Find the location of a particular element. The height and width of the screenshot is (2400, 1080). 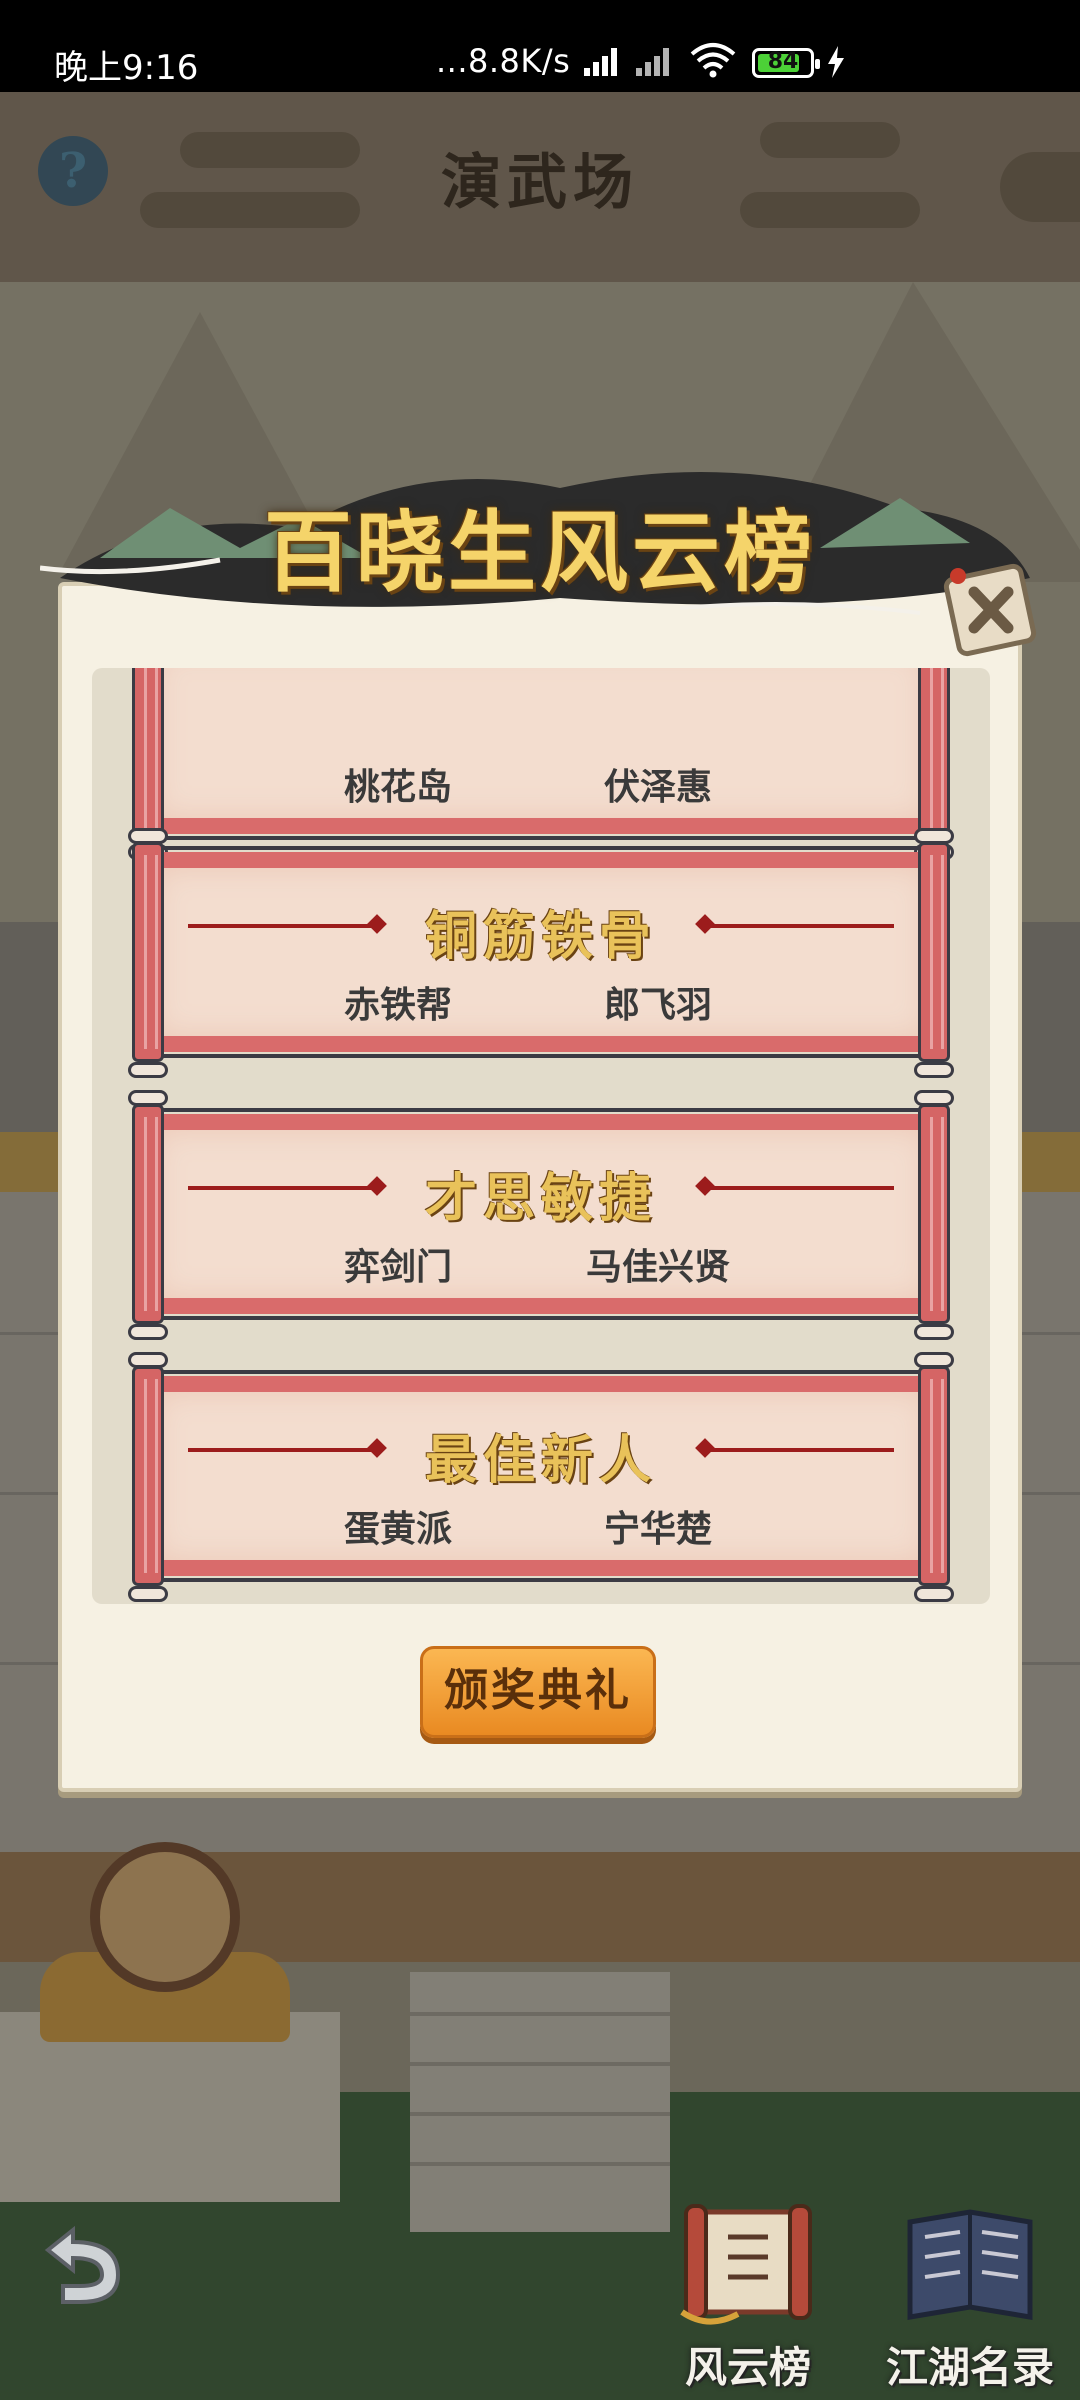

nav-leaderboard: 风云榜 is located at coordinates (748, 2301).